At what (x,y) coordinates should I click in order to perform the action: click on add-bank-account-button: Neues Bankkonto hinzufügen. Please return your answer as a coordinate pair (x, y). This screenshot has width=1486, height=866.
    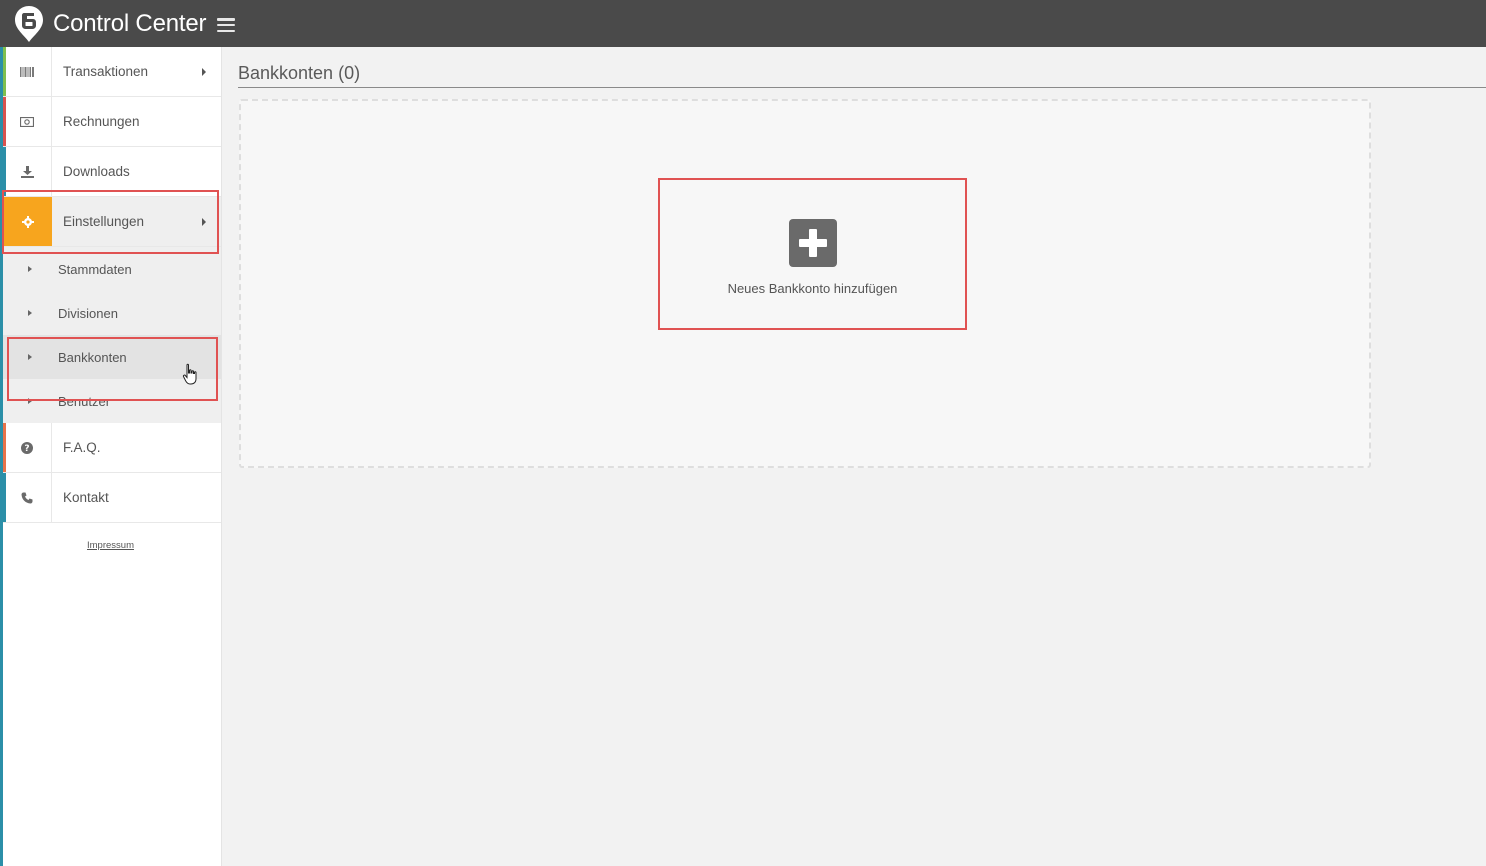
    Looking at the image, I should click on (812, 254).